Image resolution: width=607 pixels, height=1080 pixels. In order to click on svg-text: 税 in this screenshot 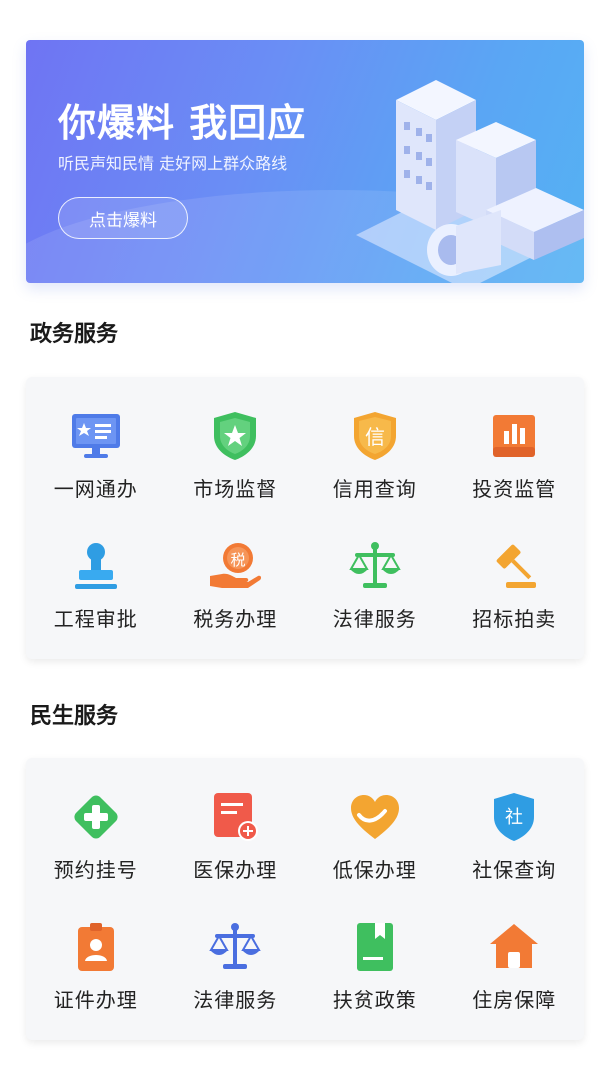, I will do `click(238, 560)`.